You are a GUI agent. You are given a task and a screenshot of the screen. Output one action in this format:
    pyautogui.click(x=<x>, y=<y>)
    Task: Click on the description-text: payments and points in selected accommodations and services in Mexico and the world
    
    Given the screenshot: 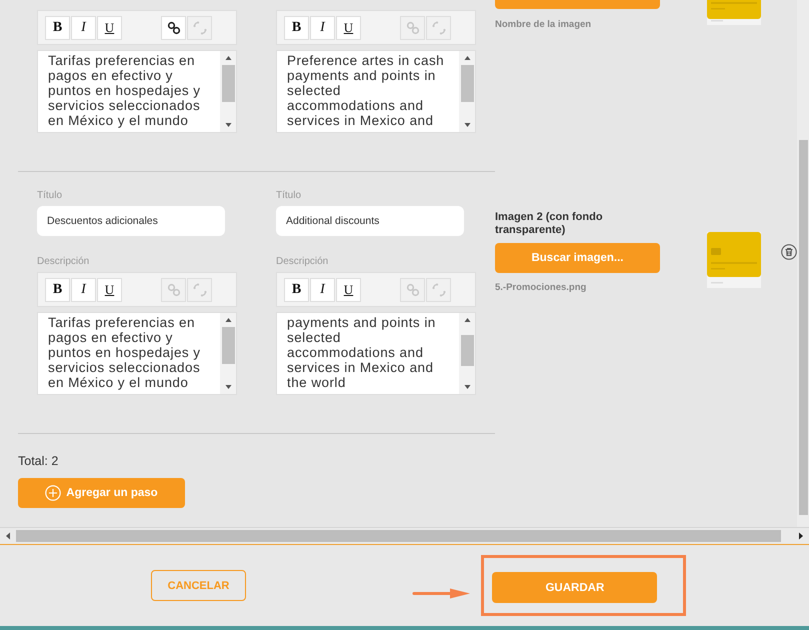 What is the action you would take?
    pyautogui.click(x=361, y=353)
    